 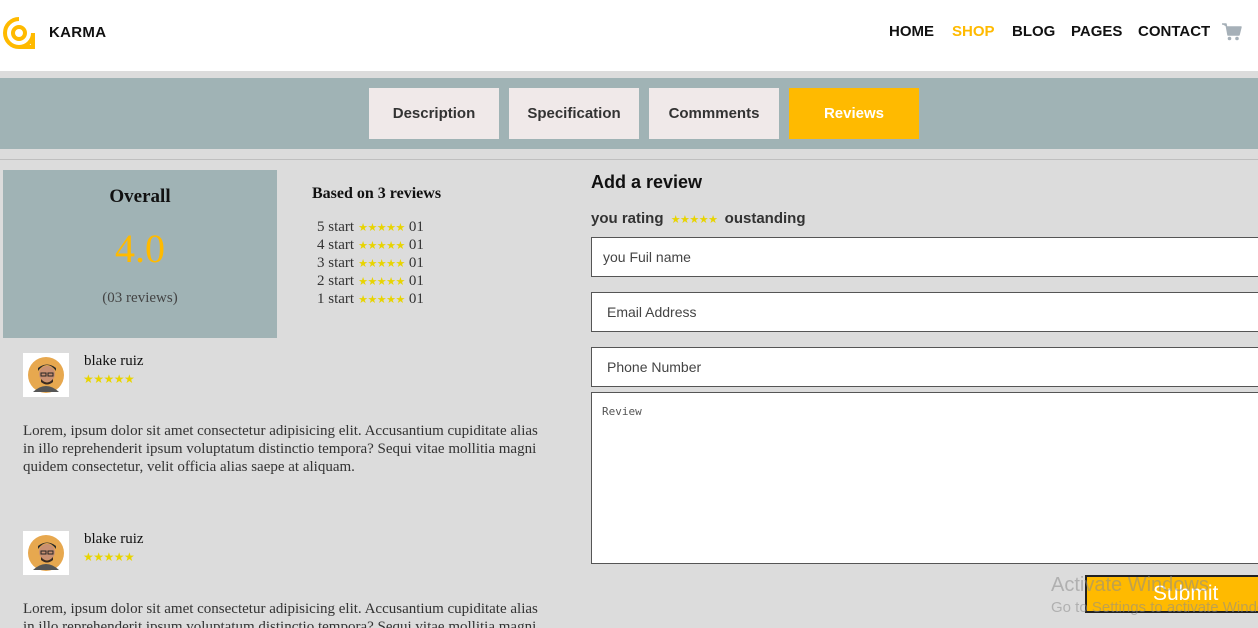 What do you see at coordinates (1033, 31) in the screenshot?
I see `nav-blog: BLOG` at bounding box center [1033, 31].